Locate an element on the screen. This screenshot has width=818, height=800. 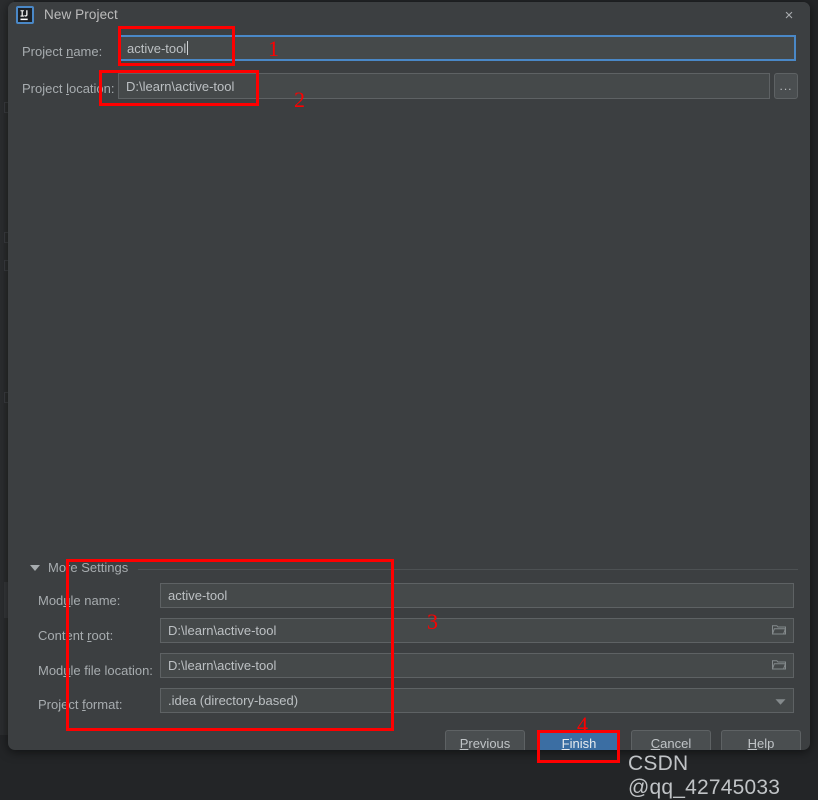
previous-button: Previous is located at coordinates (485, 740).